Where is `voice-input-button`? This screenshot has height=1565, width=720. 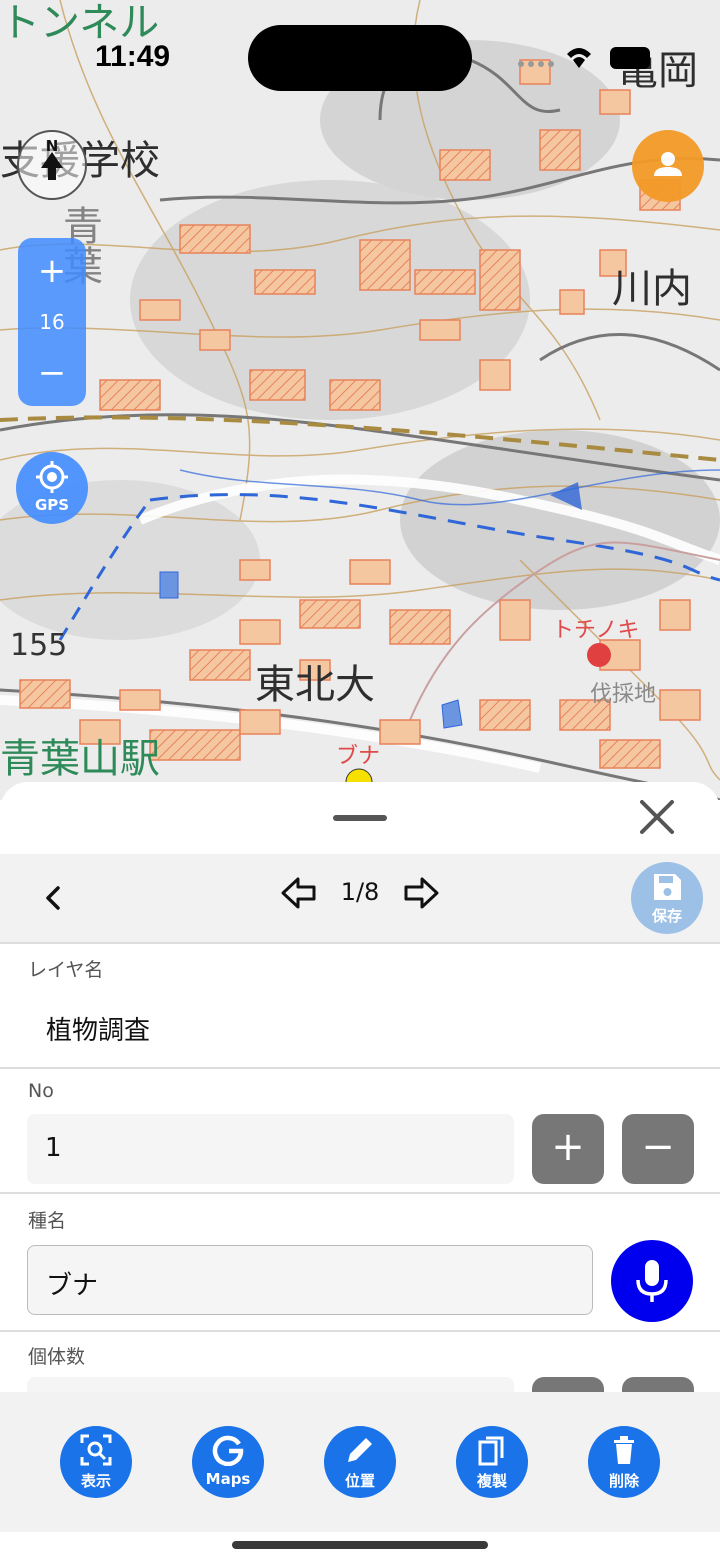
voice-input-button is located at coordinates (652, 1281).